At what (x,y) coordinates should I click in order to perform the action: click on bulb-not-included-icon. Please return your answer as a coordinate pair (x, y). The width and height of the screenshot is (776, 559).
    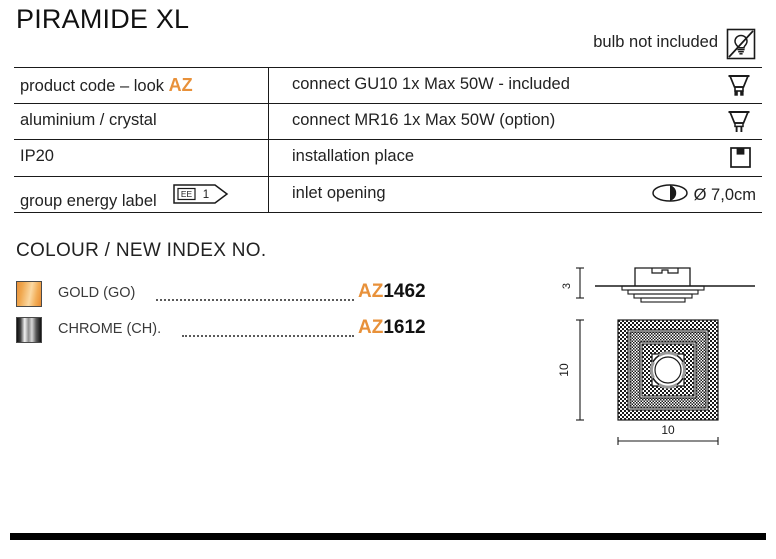
    Looking at the image, I should click on (741, 44).